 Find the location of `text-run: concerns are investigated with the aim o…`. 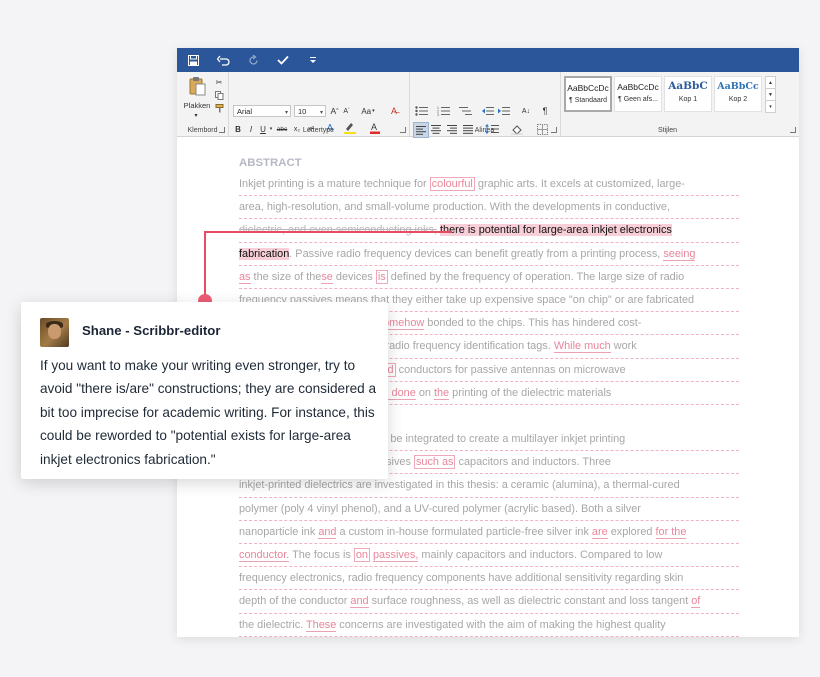

text-run: concerns are investigated with the aim o… is located at coordinates (501, 624).